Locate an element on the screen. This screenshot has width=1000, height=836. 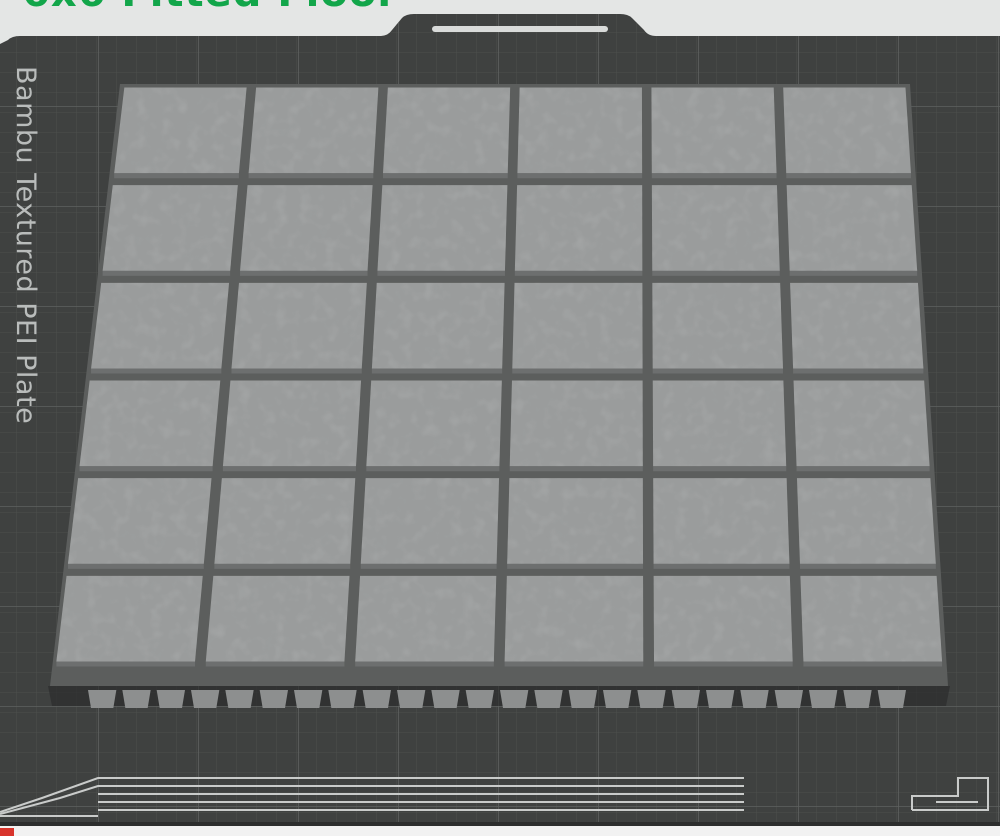
plate-label: Bambu Textured PEI Plate is located at coordinates (25, 245).